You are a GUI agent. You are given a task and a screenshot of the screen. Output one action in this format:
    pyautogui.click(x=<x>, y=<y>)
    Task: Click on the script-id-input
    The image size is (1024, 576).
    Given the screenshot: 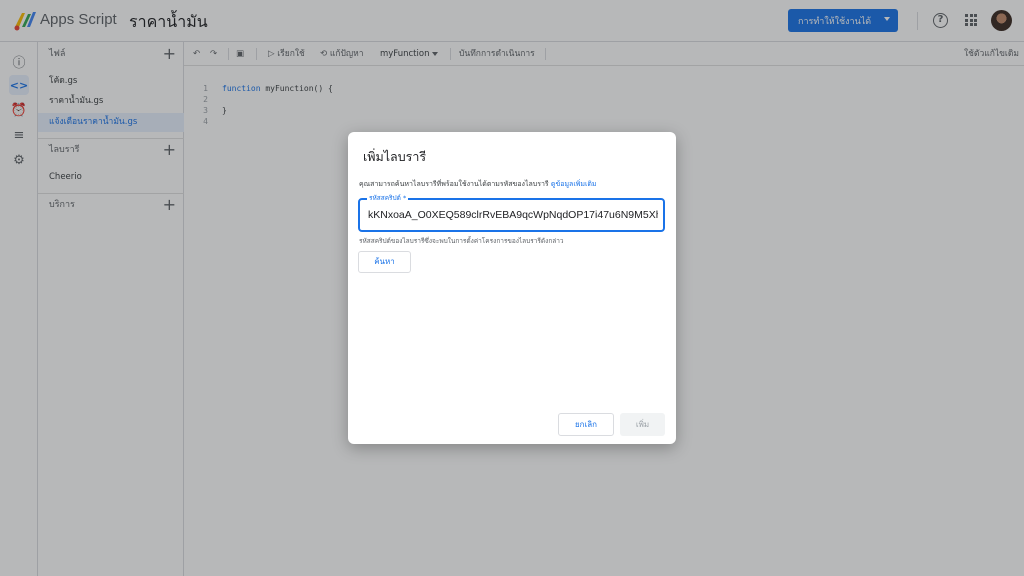 What is the action you would take?
    pyautogui.click(x=513, y=215)
    